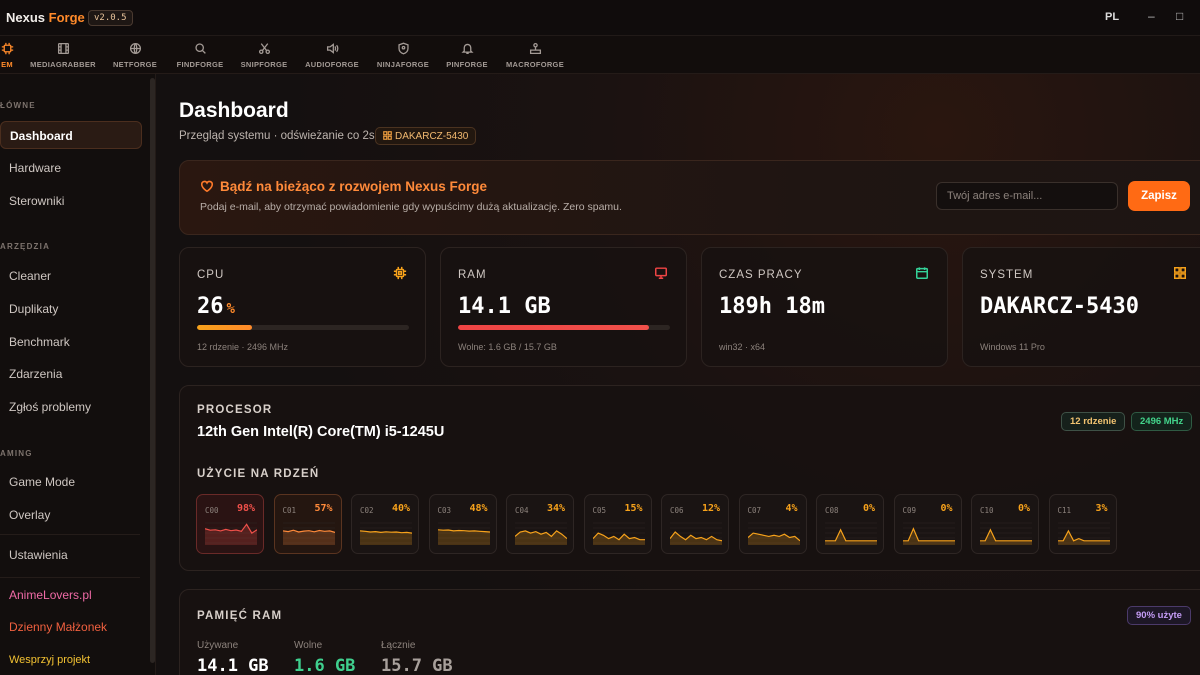 Image resolution: width=1200 pixels, height=675 pixels. Describe the element at coordinates (63, 50) in the screenshot. I see `film-icon` at that location.